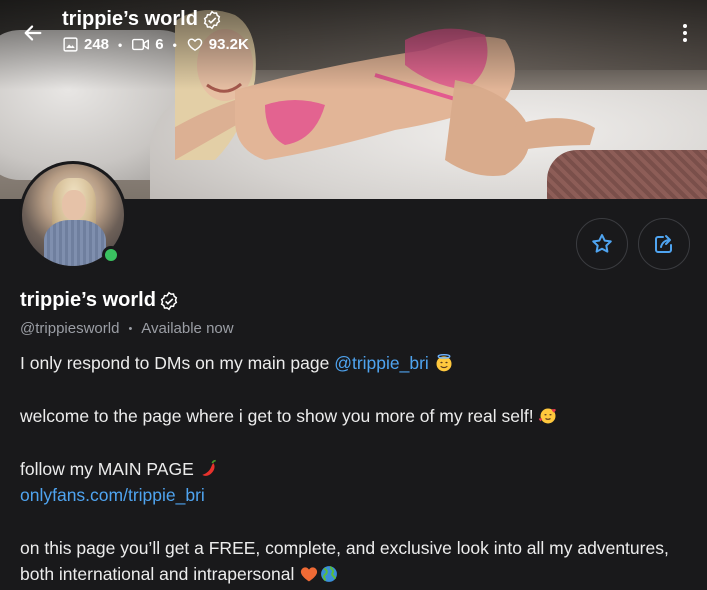 This screenshot has height=590, width=707. I want to click on back-button, so click(33, 33).